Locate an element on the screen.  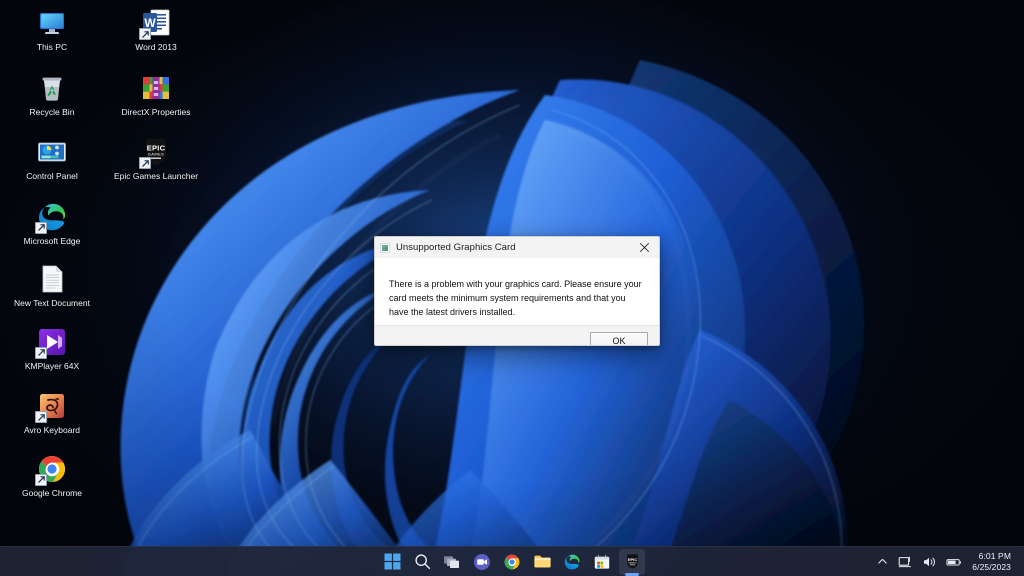
microsoft-store-icon is located at coordinates (602, 562).